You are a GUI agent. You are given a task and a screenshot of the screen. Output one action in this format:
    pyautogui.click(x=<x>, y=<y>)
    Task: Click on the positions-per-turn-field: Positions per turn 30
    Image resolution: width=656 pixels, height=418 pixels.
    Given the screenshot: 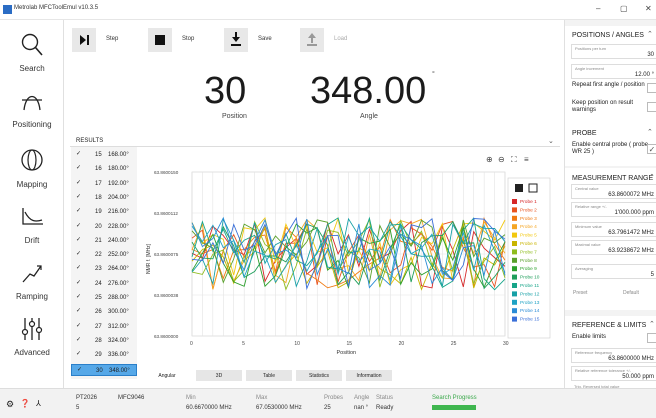 What is the action you would take?
    pyautogui.click(x=613, y=51)
    